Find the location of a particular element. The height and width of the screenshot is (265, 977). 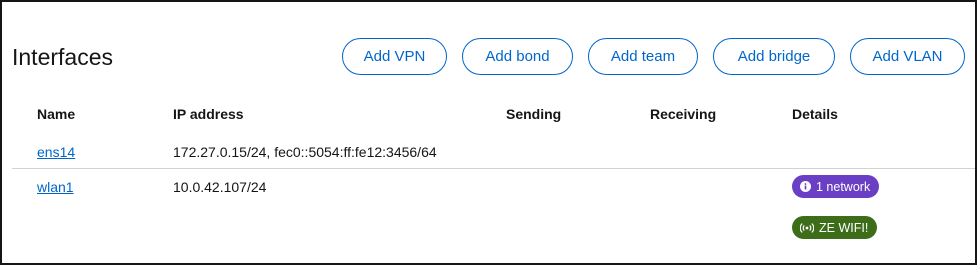

network-count-label: 1 network is located at coordinates (843, 186).